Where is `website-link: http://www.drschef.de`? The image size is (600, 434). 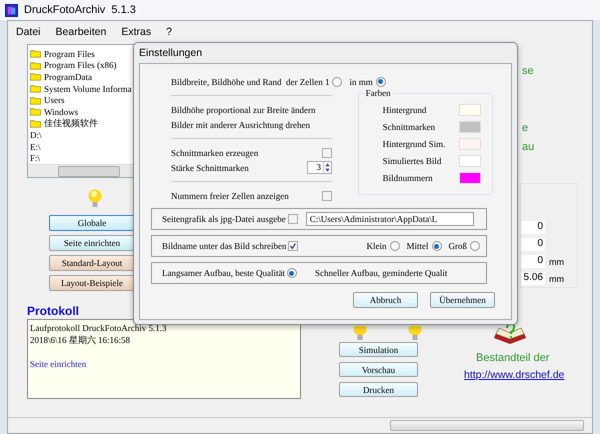 website-link: http://www.drschef.de is located at coordinates (514, 375).